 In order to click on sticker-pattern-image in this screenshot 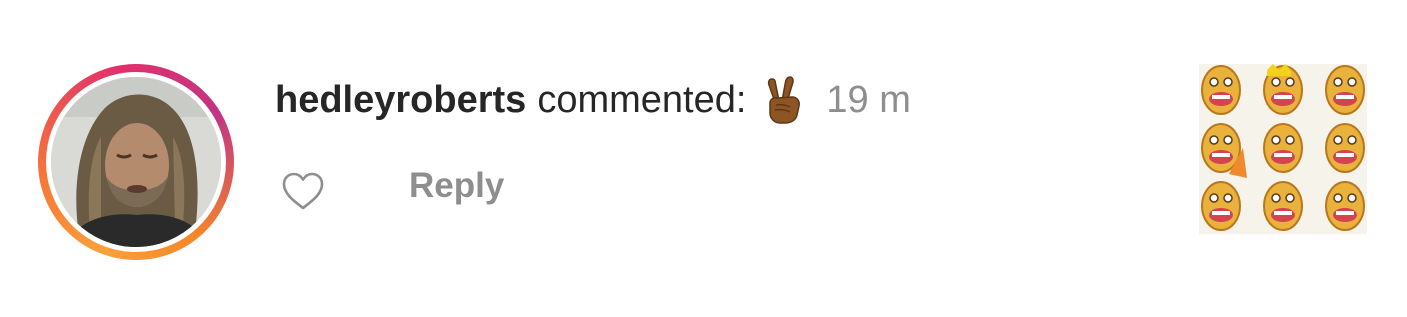, I will do `click(1283, 147)`.